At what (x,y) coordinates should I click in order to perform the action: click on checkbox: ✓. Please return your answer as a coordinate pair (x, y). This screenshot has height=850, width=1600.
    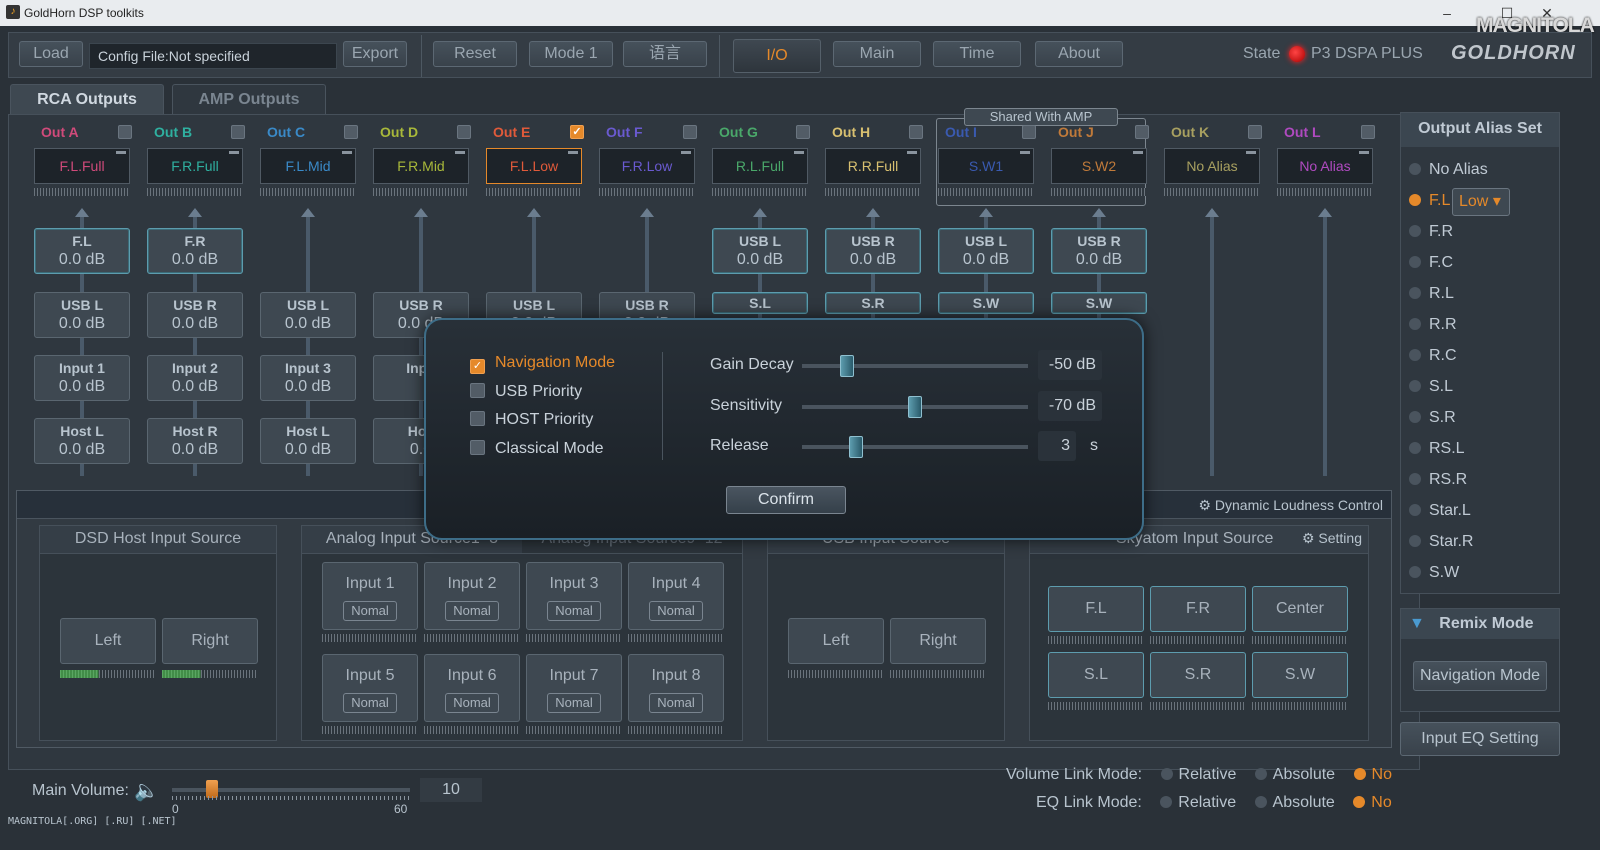
    Looking at the image, I should click on (477, 366).